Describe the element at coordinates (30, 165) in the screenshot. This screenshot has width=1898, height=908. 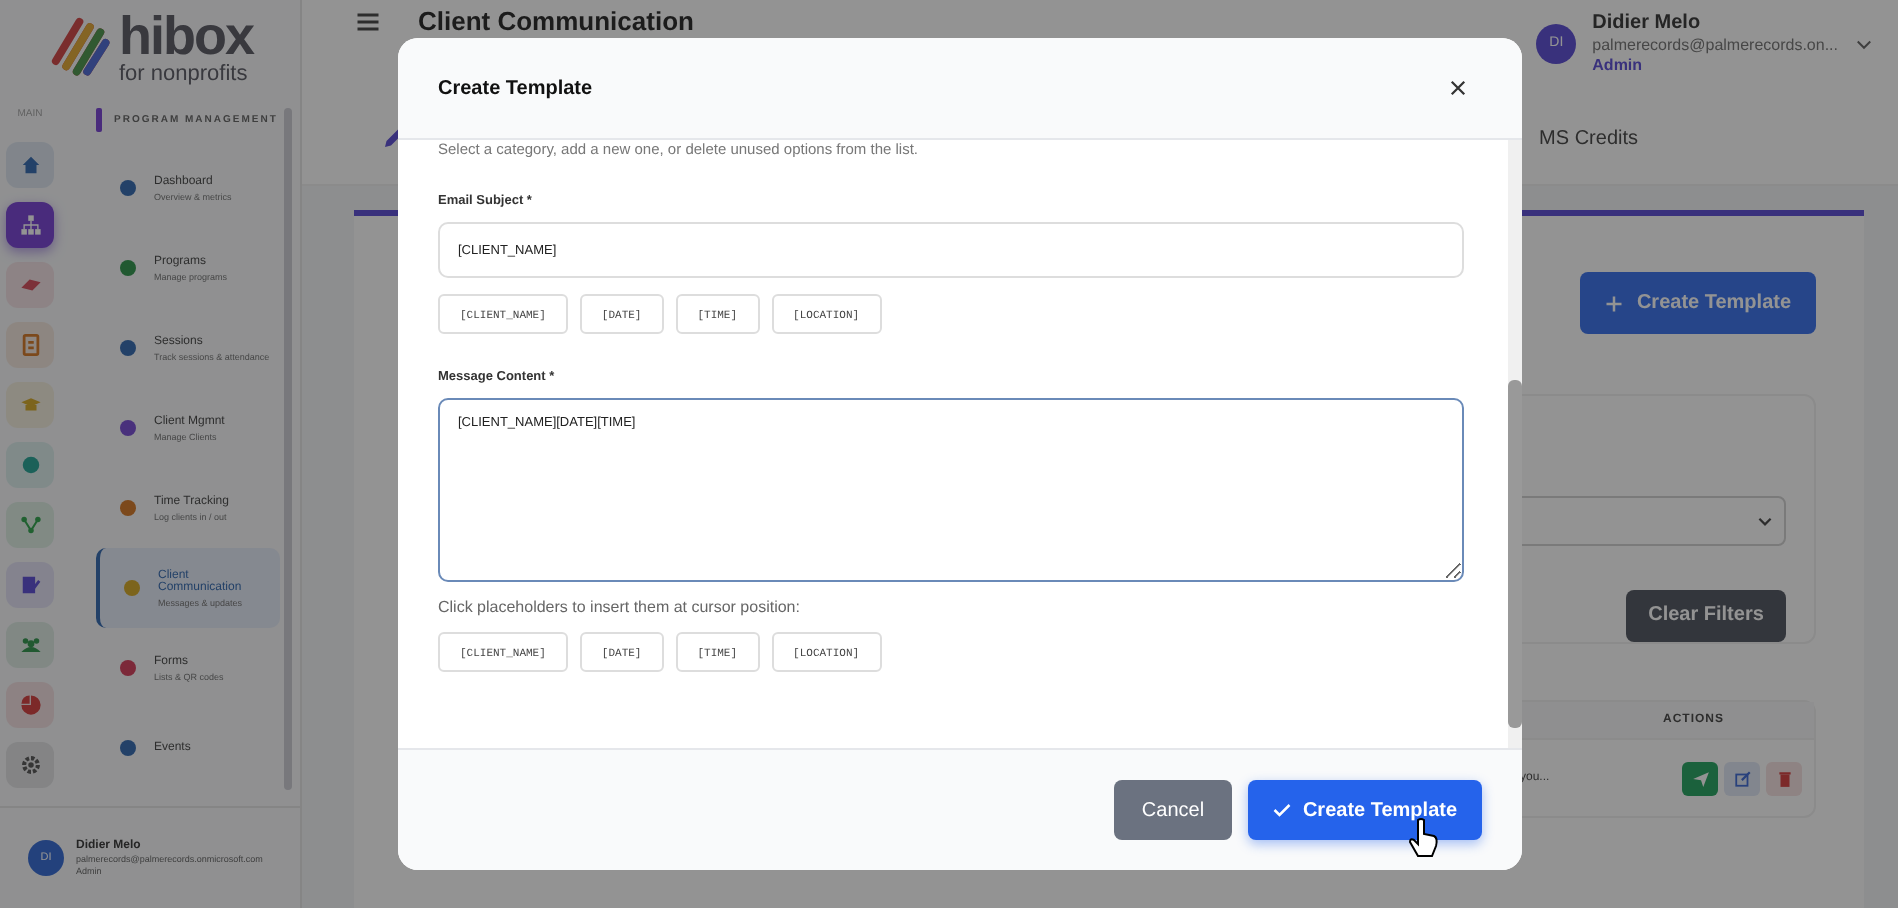
I see `home-icon` at that location.